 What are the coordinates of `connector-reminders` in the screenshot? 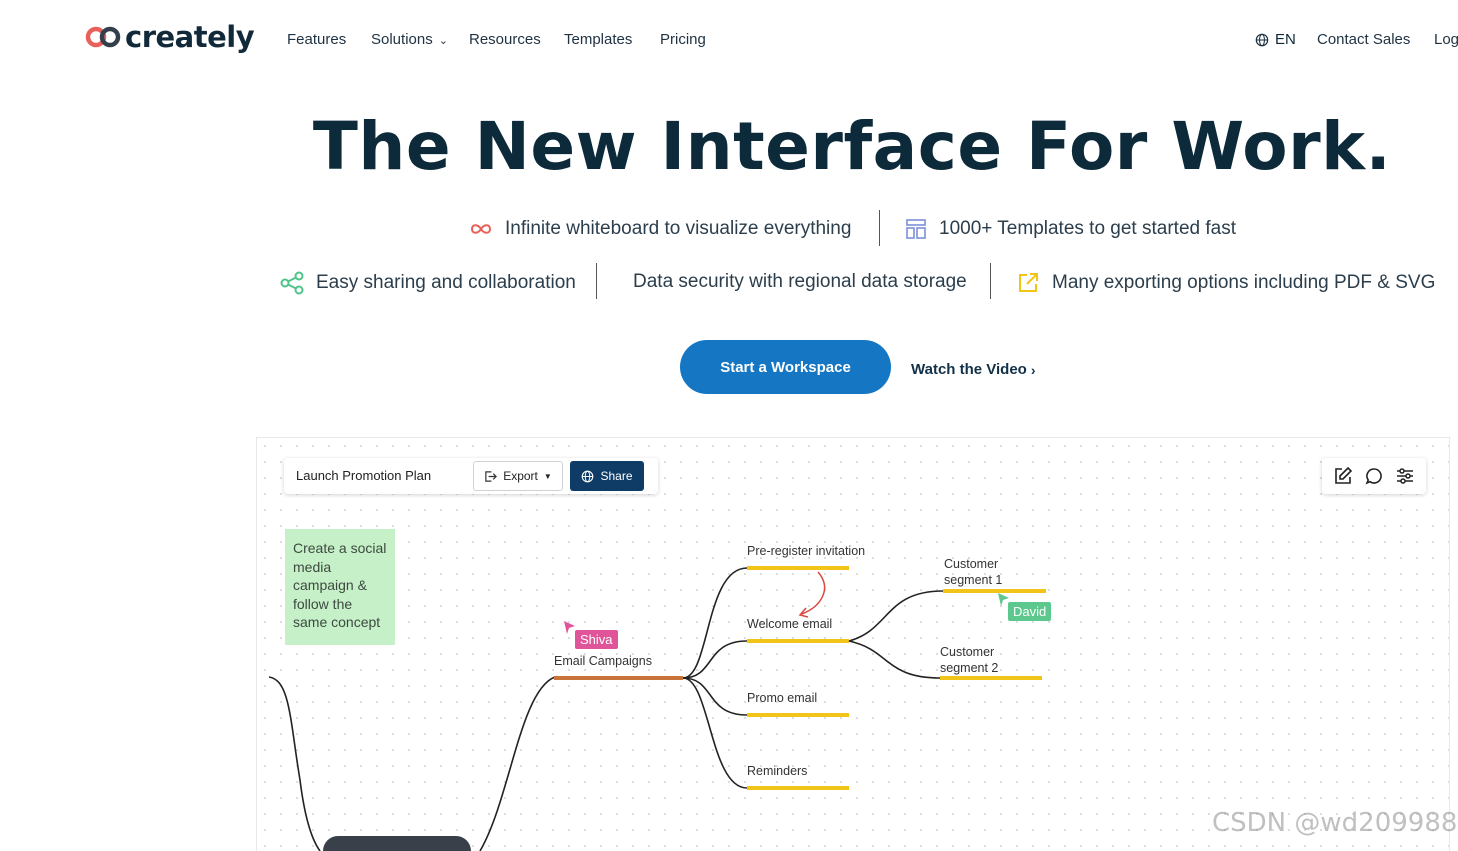 It's located at (715, 733).